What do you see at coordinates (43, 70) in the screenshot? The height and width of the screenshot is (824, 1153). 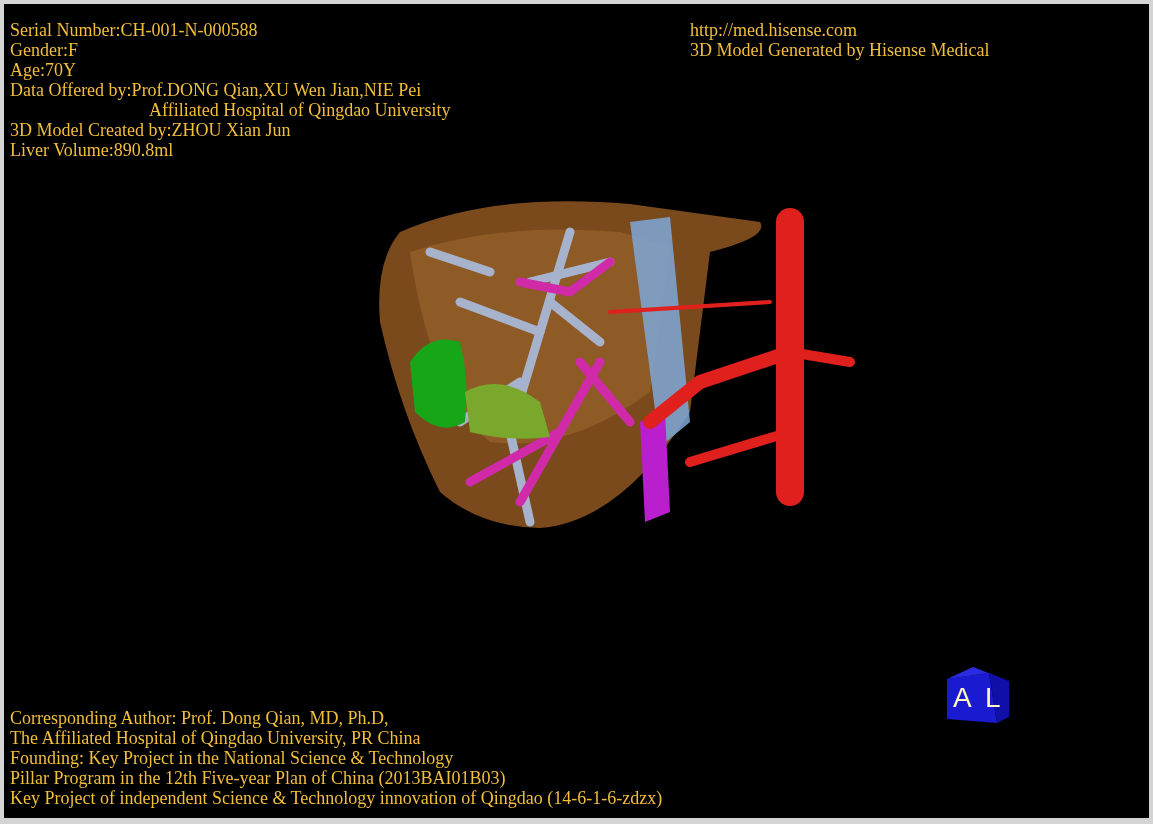 I see `info-text: Age:70Y` at bounding box center [43, 70].